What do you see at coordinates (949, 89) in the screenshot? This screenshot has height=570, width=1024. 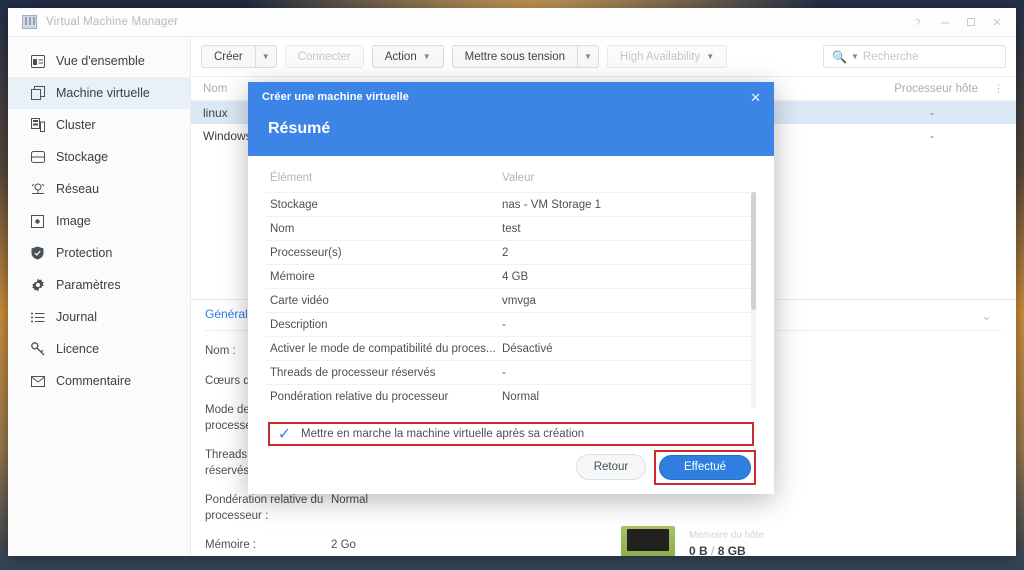 I see `column-header-host-cpu: Processeur hôte` at bounding box center [949, 89].